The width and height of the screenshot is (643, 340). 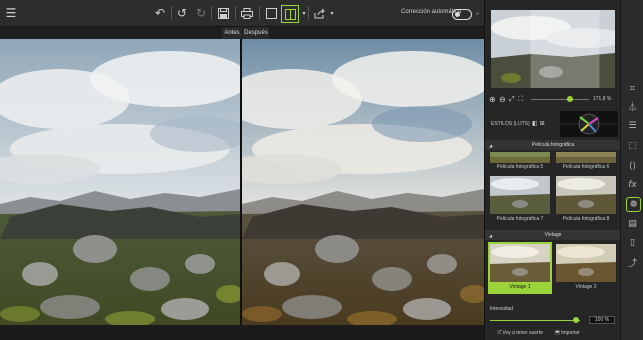 What do you see at coordinates (247, 13) in the screenshot?
I see `print-icon` at bounding box center [247, 13].